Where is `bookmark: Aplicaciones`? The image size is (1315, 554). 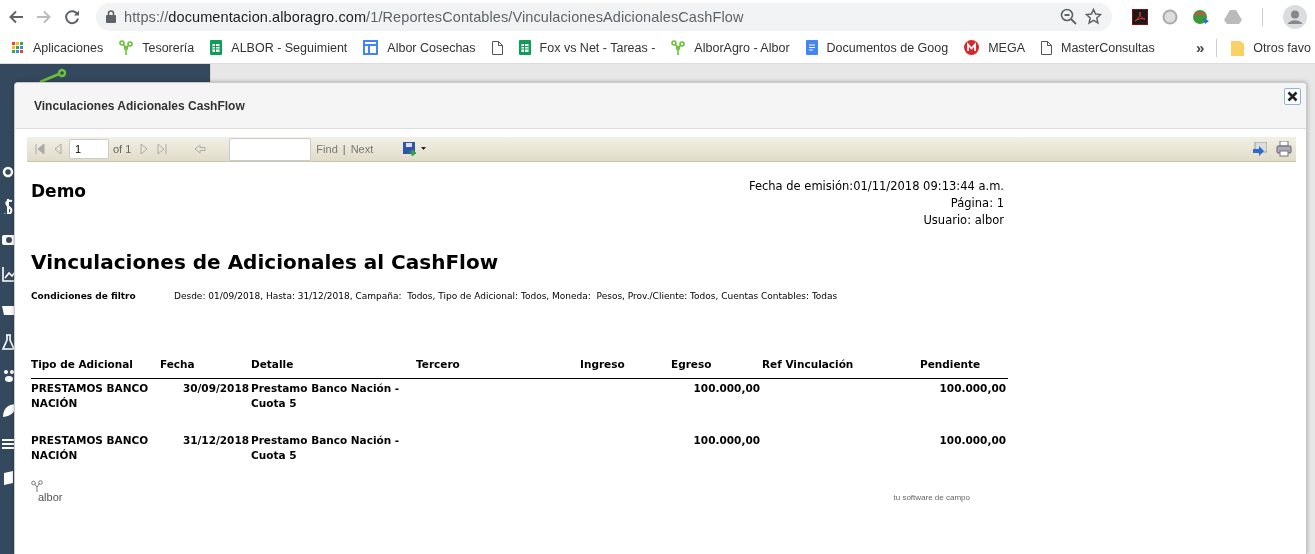 bookmark: Aplicaciones is located at coordinates (58, 47).